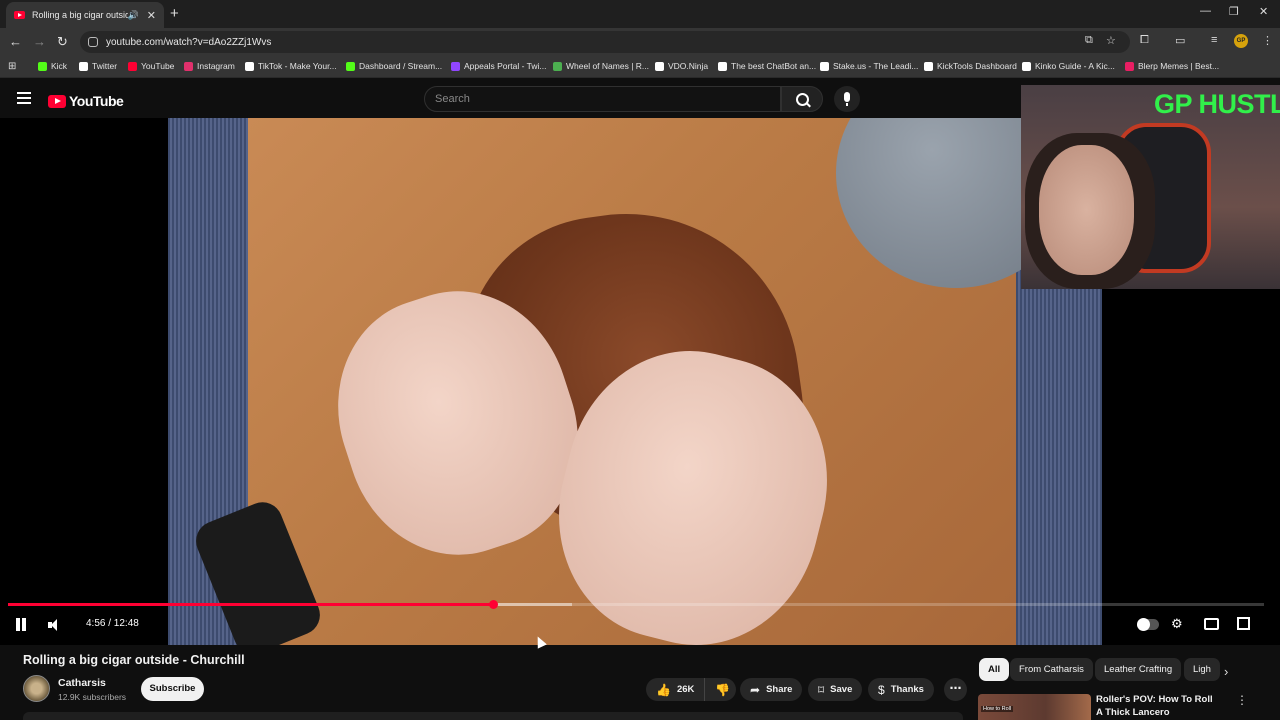 The height and width of the screenshot is (720, 1280). Describe the element at coordinates (901, 689) in the screenshot. I see `thanks-button: $ Thanks` at that location.